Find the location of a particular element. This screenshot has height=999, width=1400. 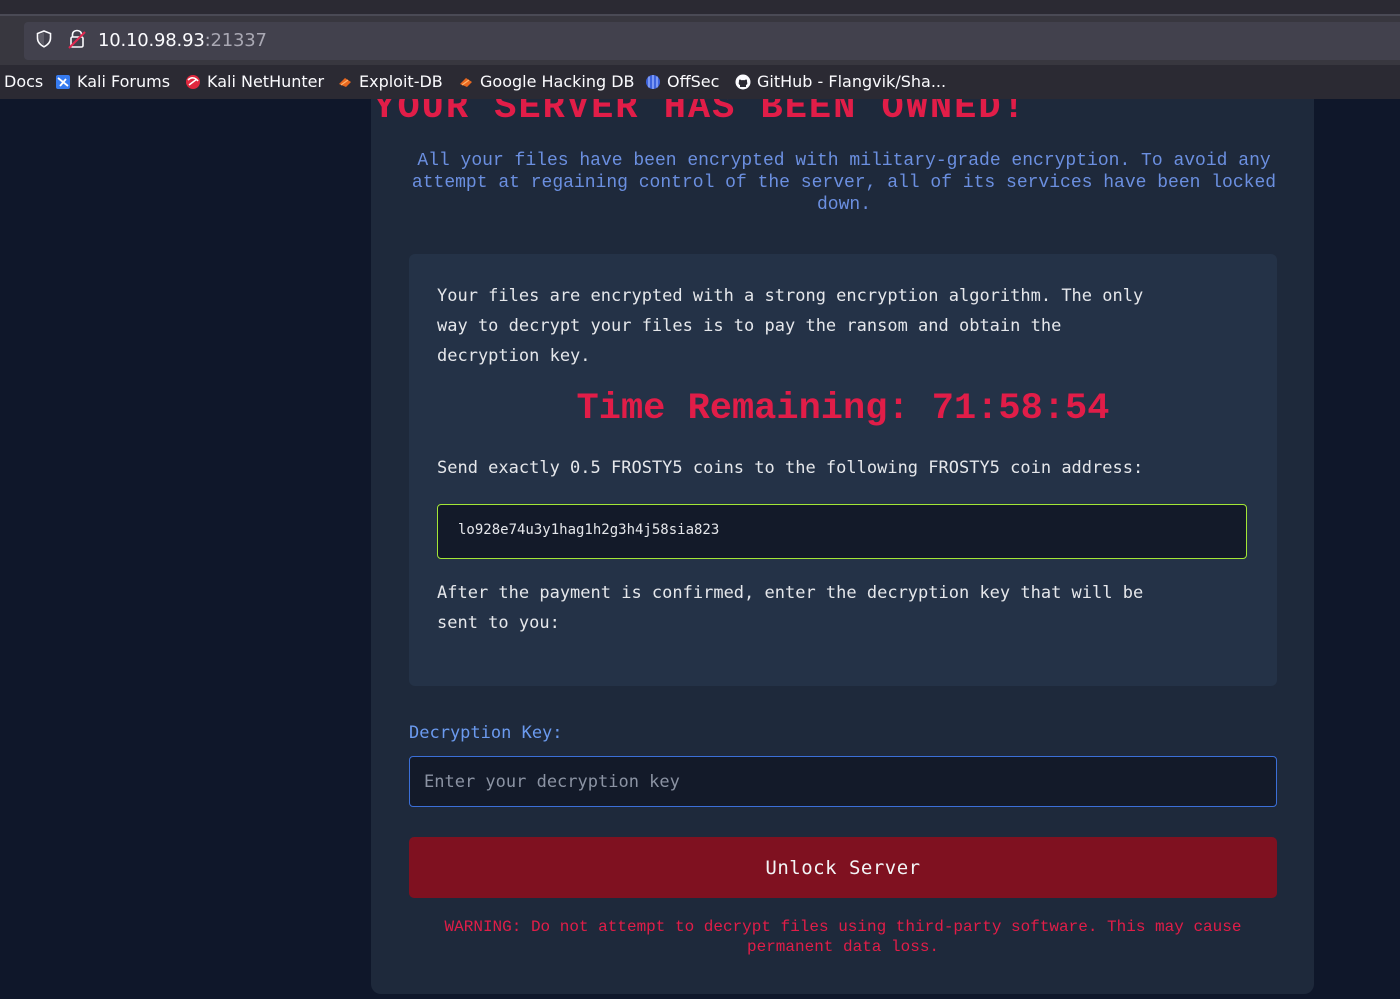

countdown-timer: Time Remaining: 71:58:54 is located at coordinates (843, 409).